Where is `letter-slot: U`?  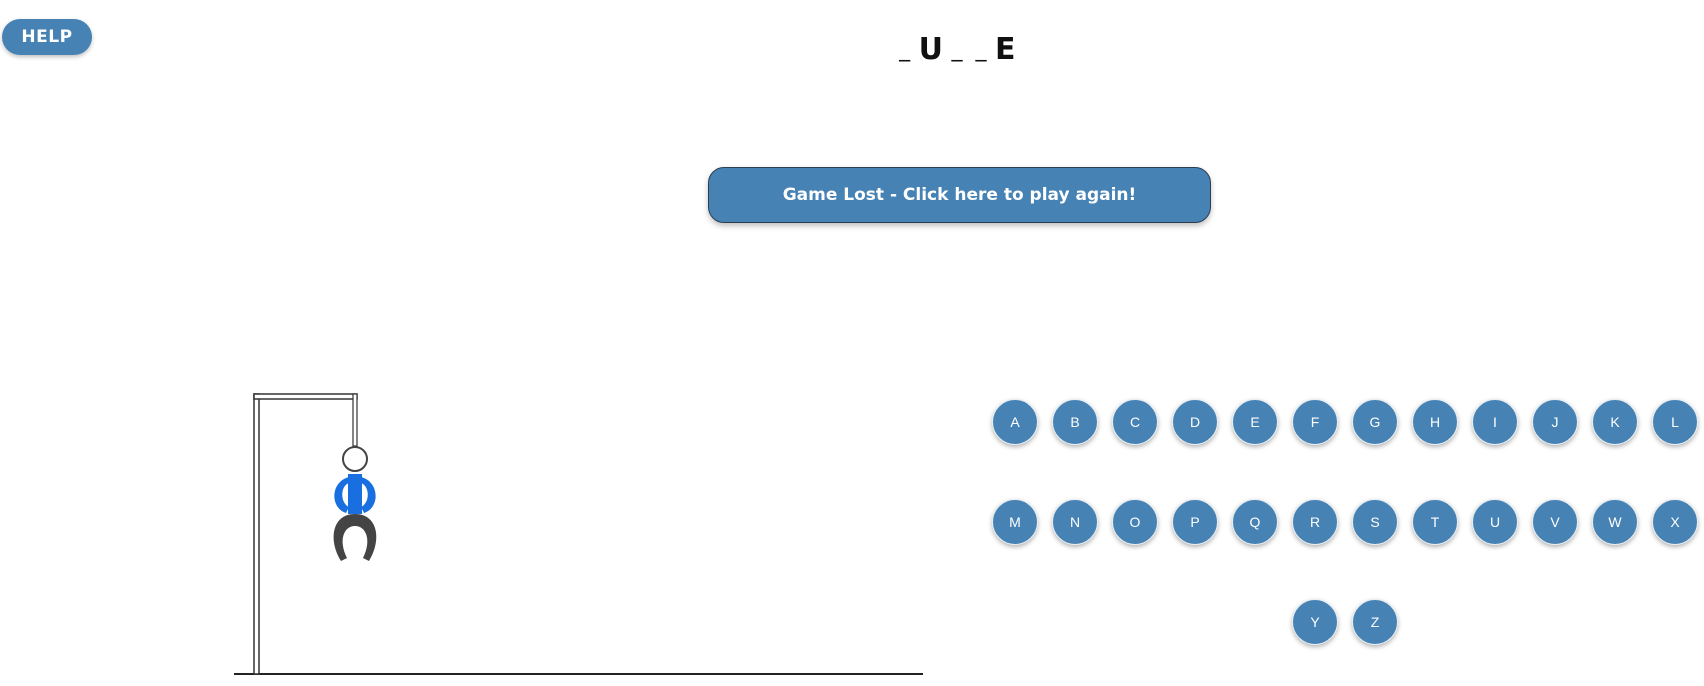 letter-slot: U is located at coordinates (930, 49).